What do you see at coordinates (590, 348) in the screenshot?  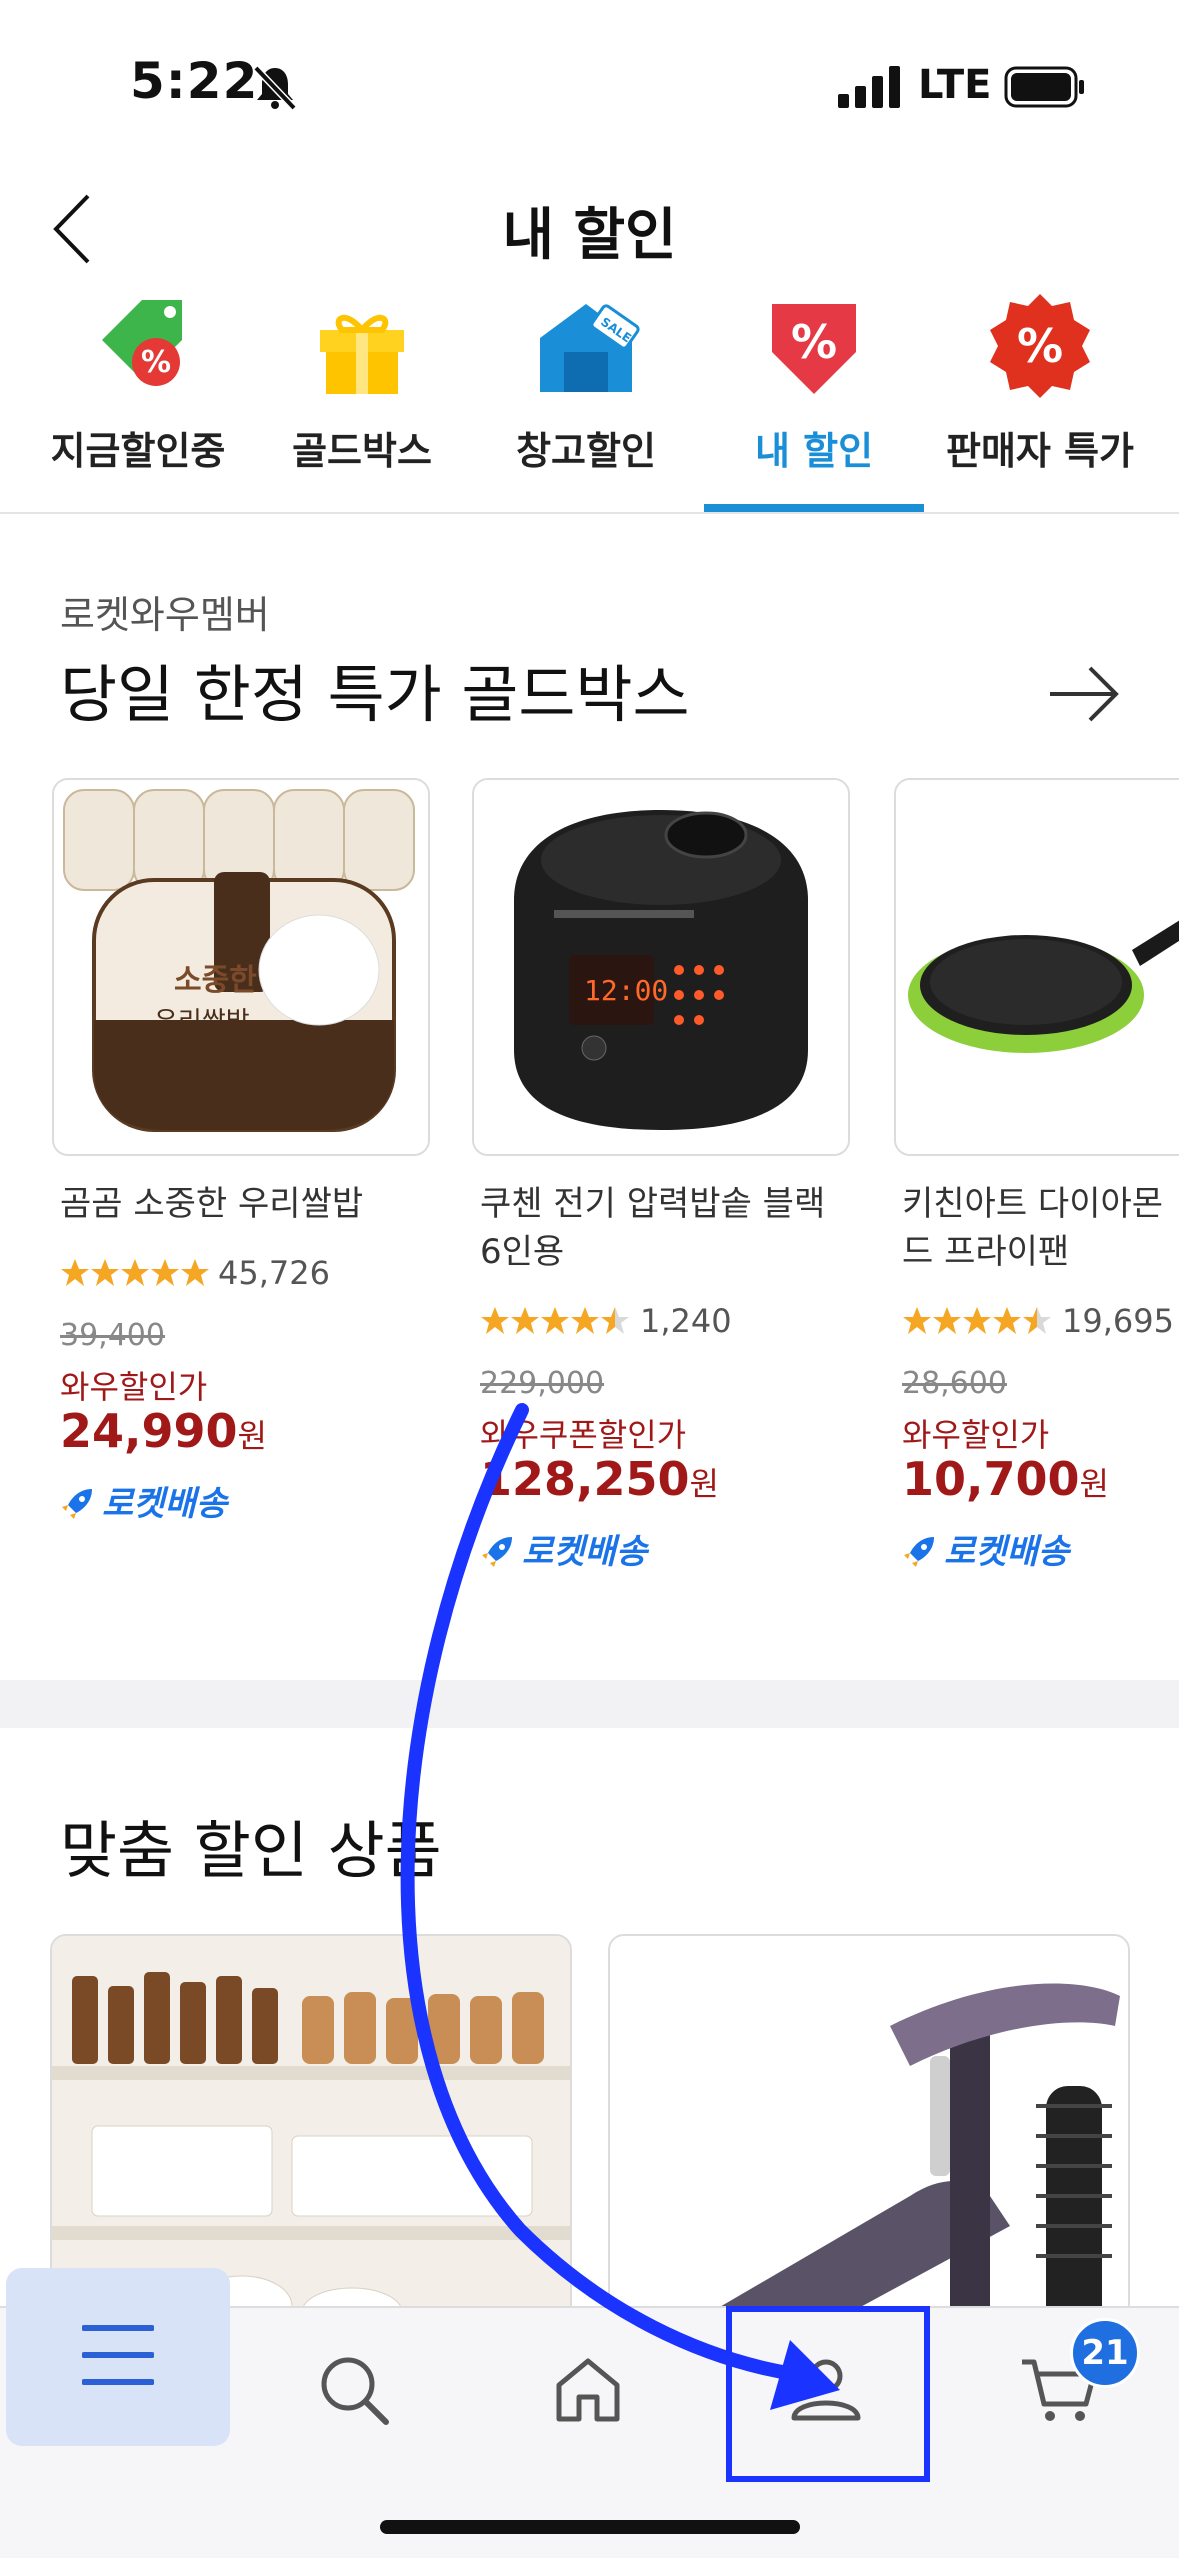 I see `warehouse-icon: SALE` at bounding box center [590, 348].